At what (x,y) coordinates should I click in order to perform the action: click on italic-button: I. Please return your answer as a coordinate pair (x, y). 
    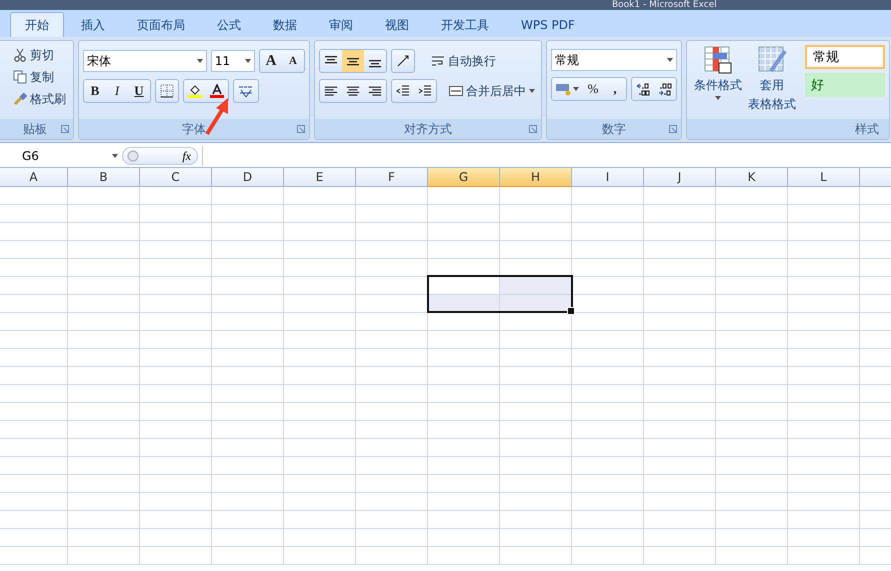
    Looking at the image, I should click on (117, 91).